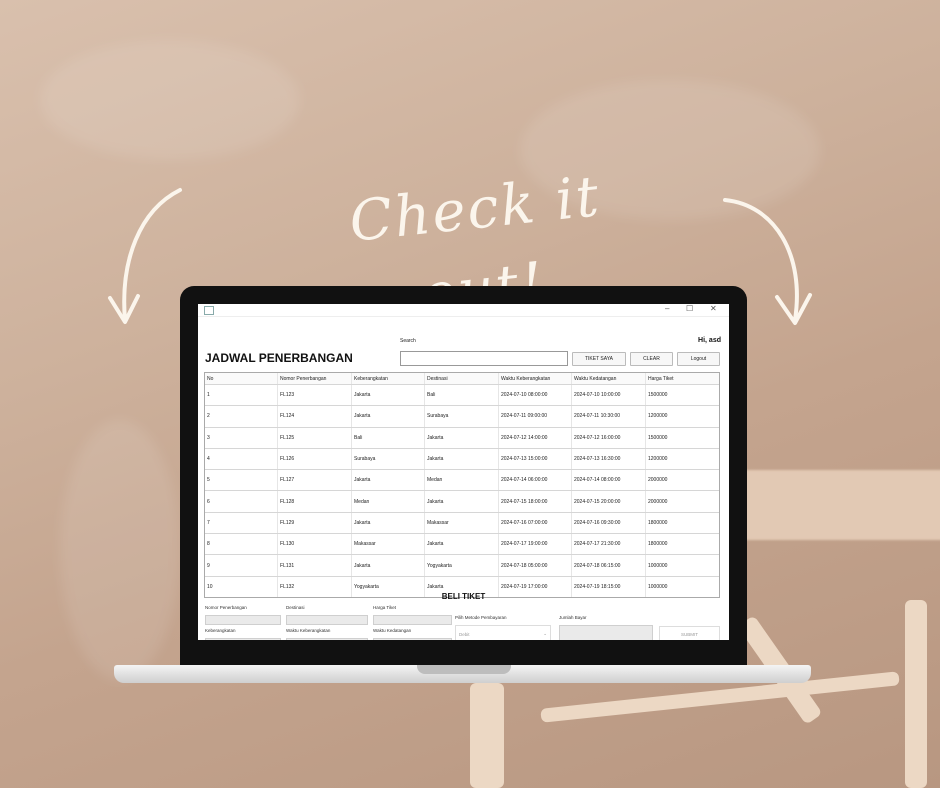  What do you see at coordinates (689, 633) in the screenshot?
I see `submit-button: SUBMIT` at bounding box center [689, 633].